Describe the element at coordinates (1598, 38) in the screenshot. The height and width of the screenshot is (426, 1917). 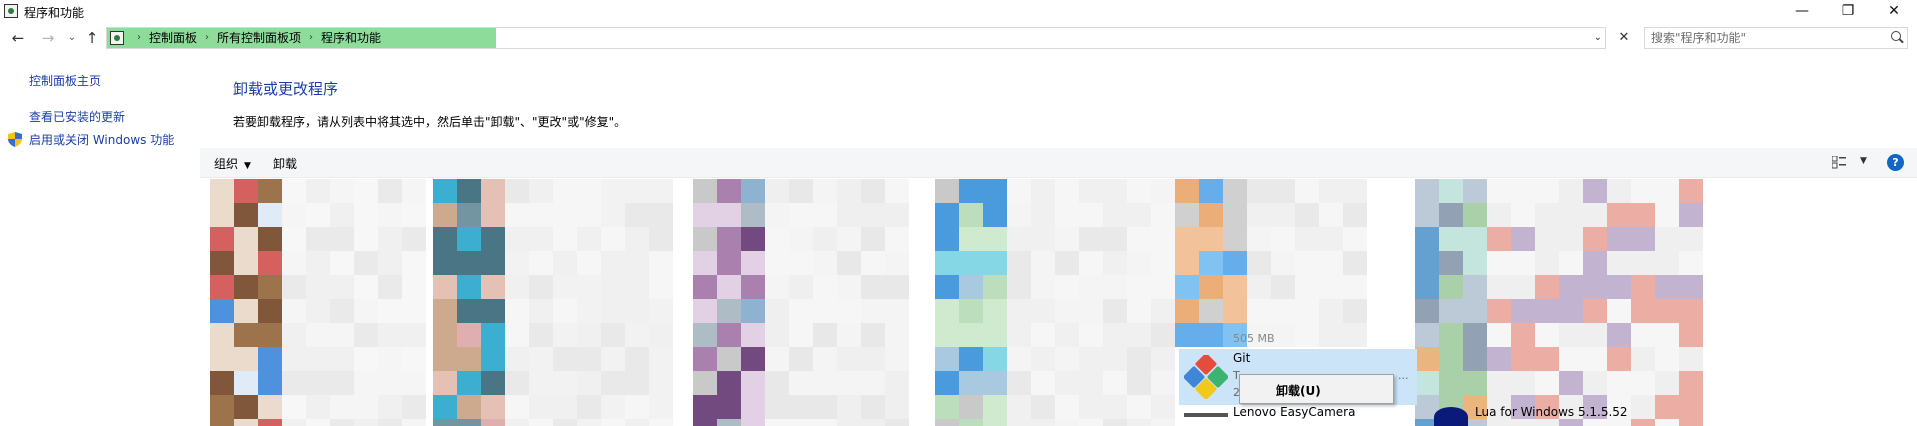
I see `address-dropdown-chevron-icon: ⌄` at that location.